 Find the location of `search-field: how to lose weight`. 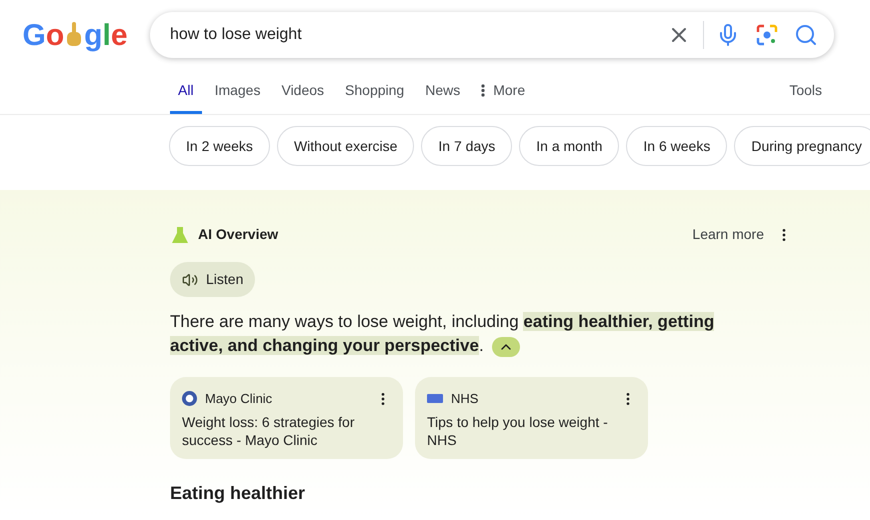

search-field: how to lose weight is located at coordinates (492, 35).